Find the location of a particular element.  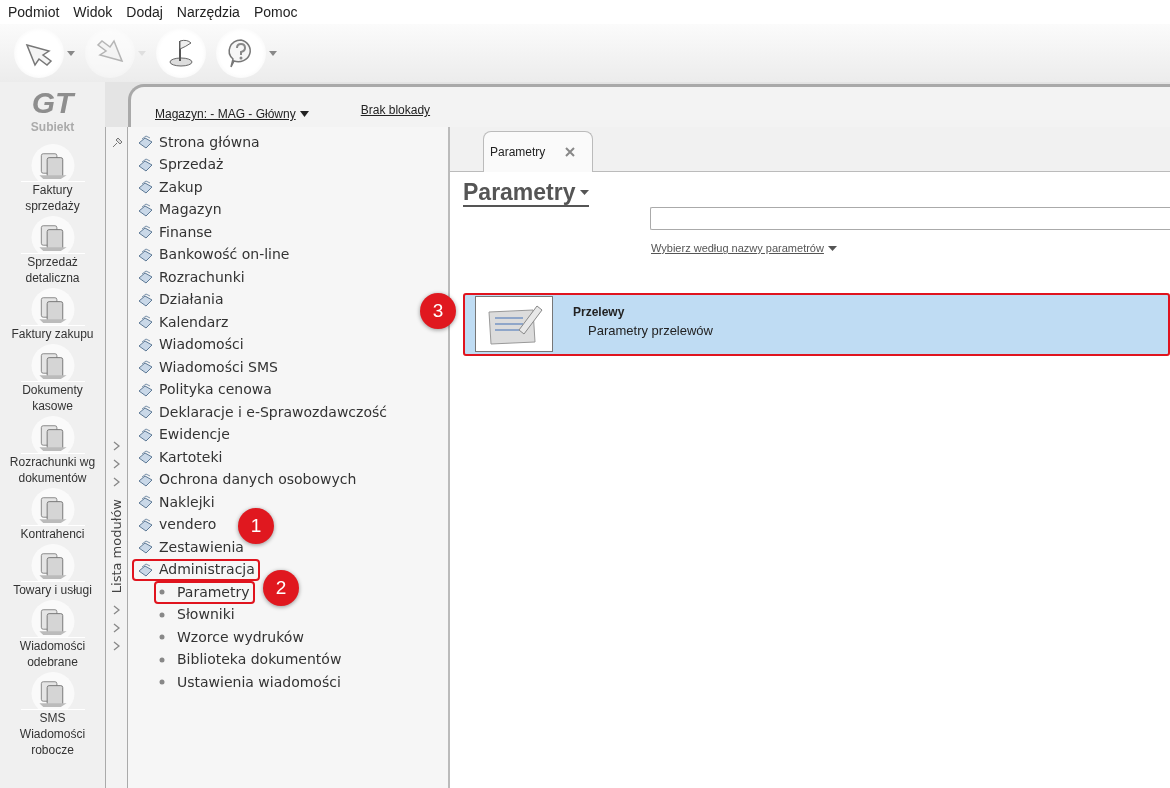

shortcut-button: SMS Wiadomości robocze is located at coordinates (52, 716).